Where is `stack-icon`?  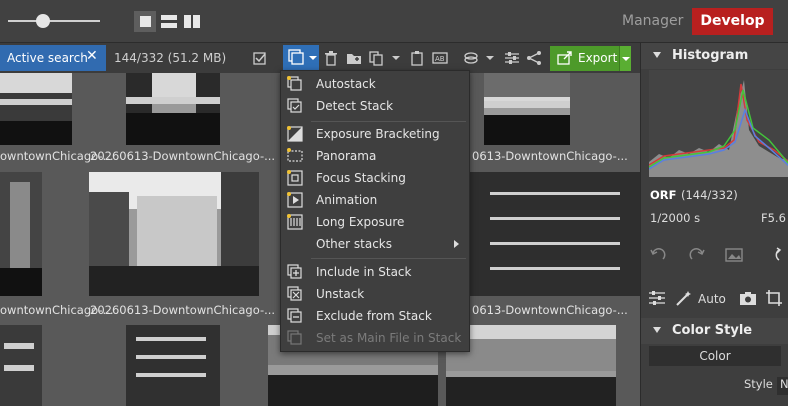
stack-icon is located at coordinates (302, 57).